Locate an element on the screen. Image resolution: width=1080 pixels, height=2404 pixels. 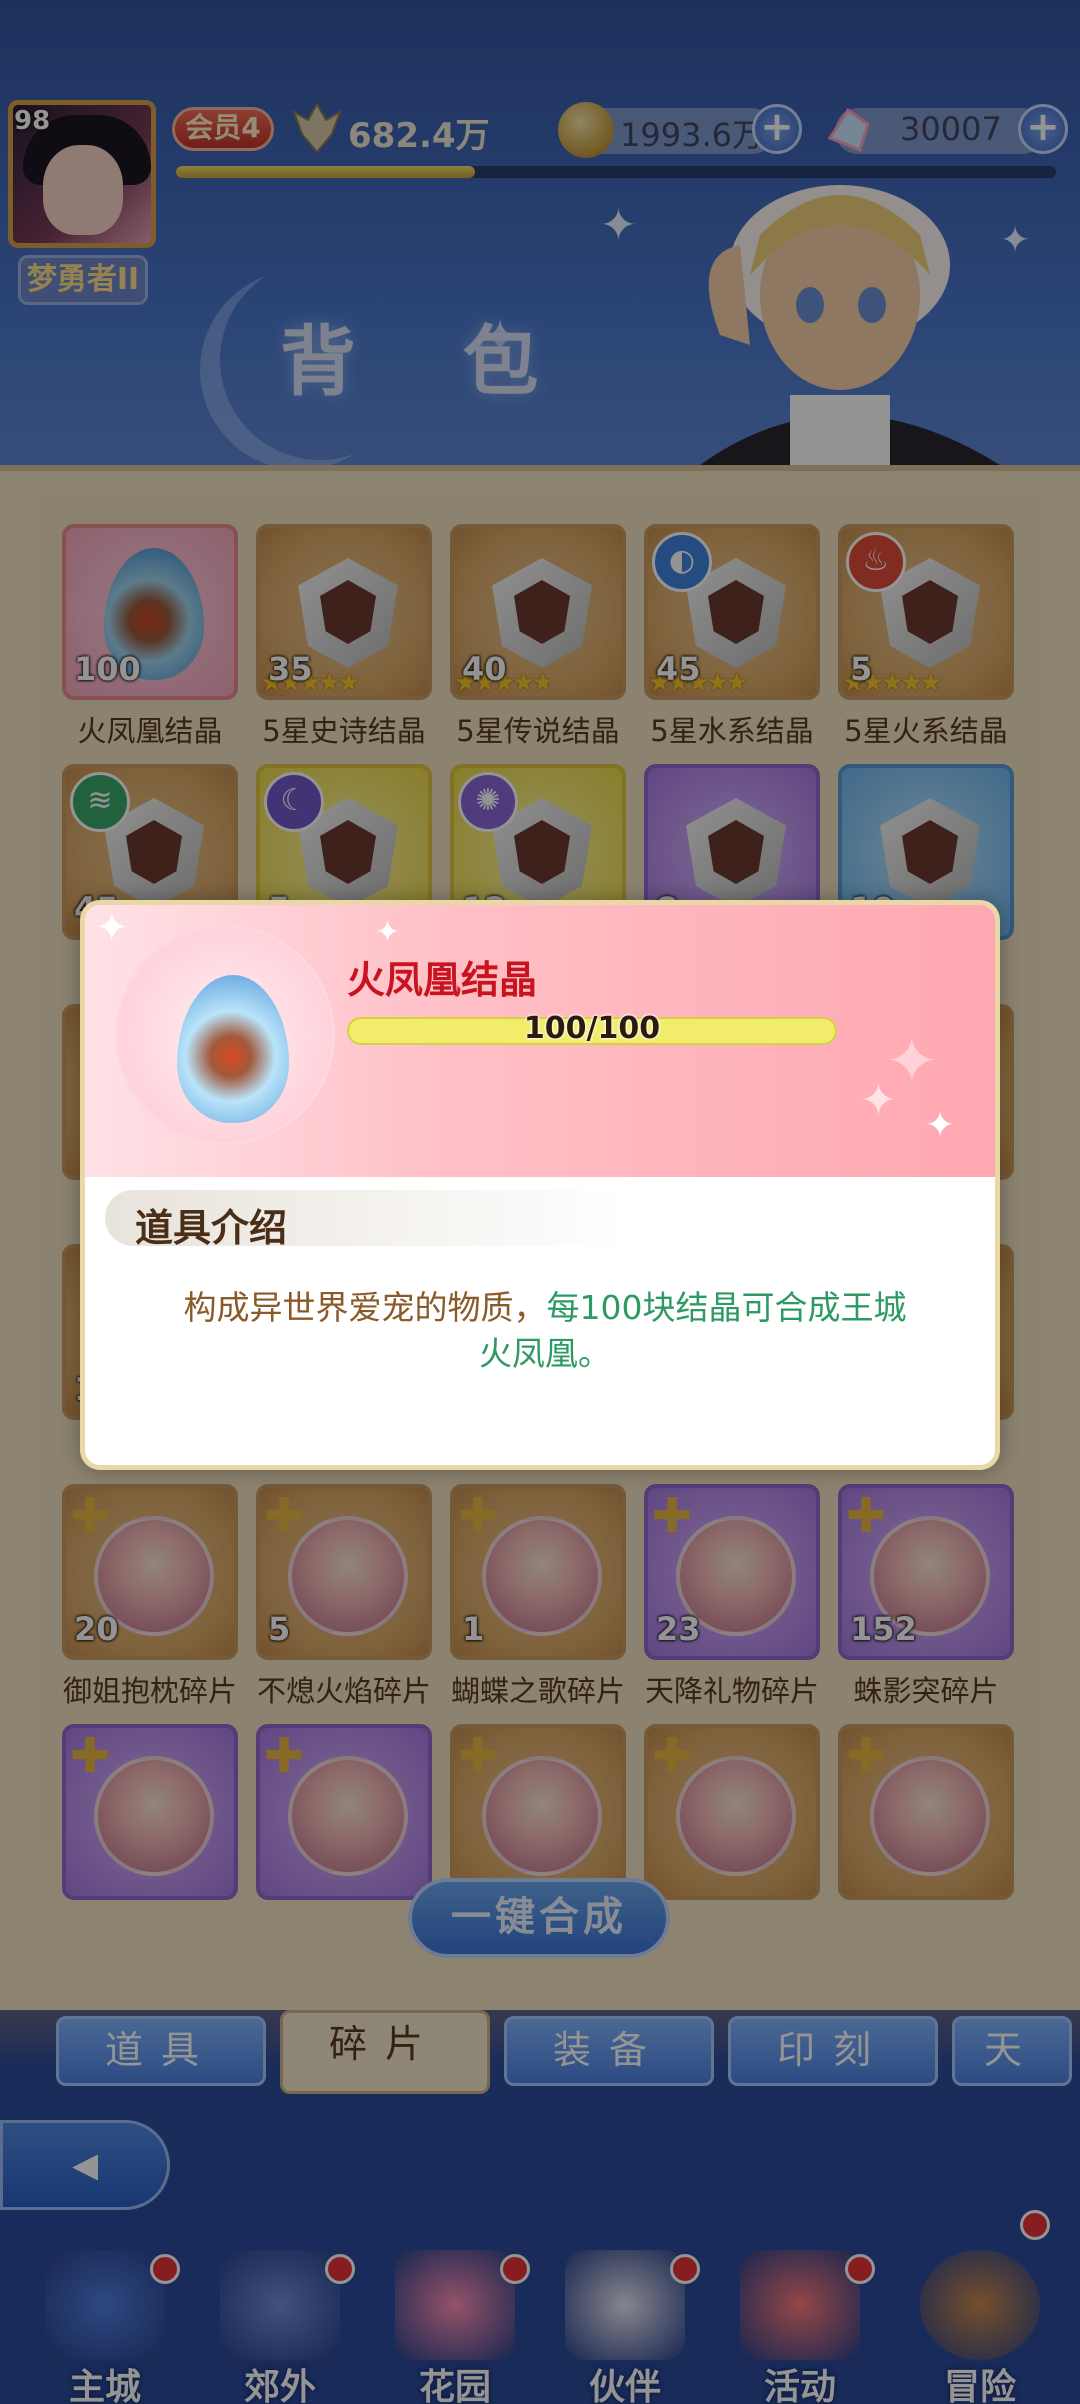
desc-highlight: 火凤凰。 is located at coordinates (545, 1353).